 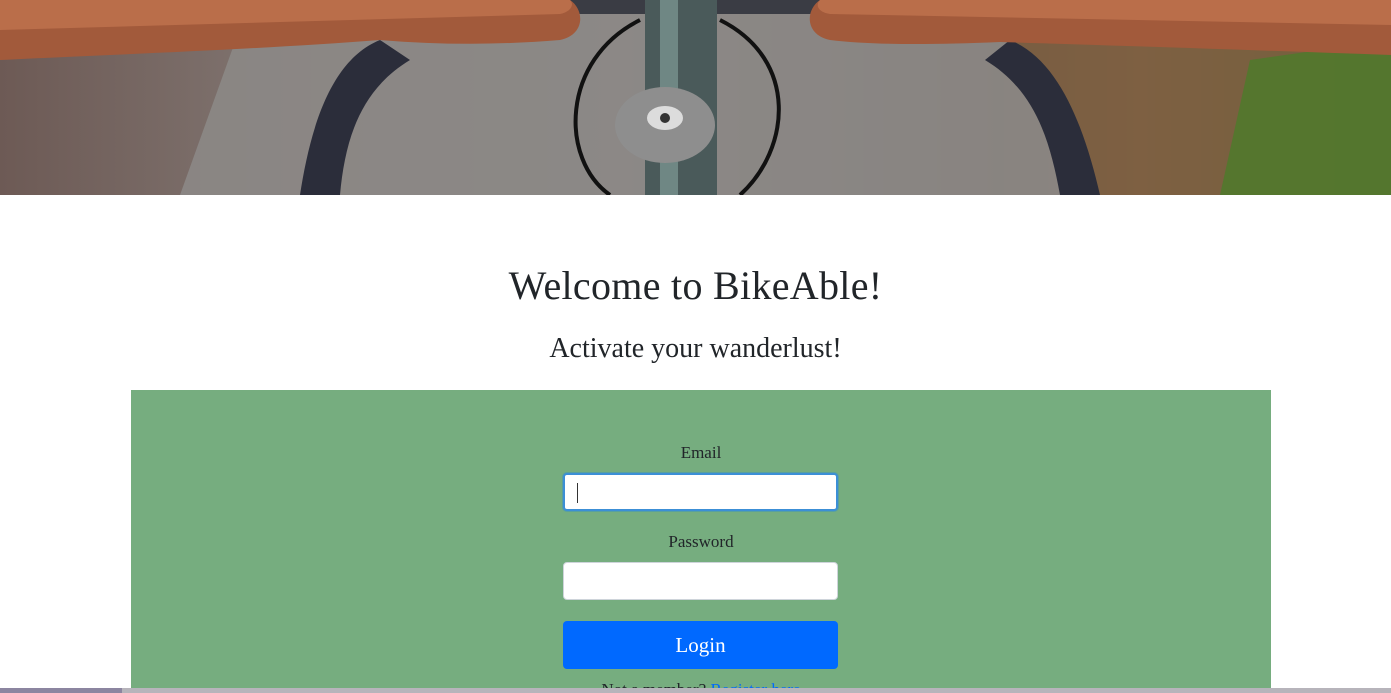 I want to click on password-field, so click(x=700, y=581).